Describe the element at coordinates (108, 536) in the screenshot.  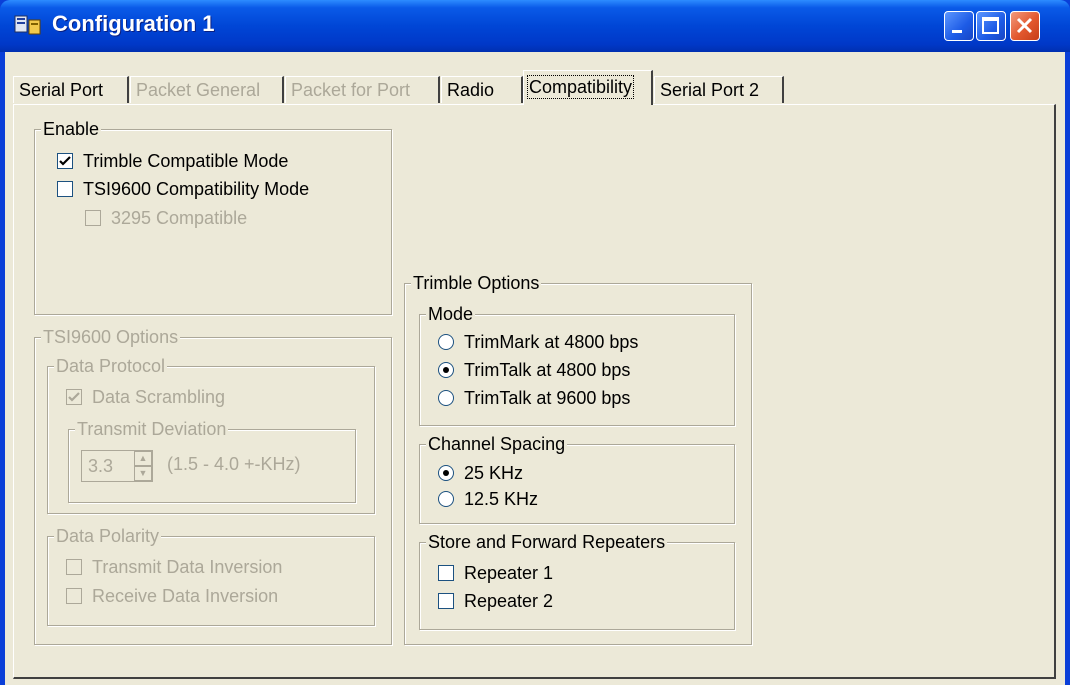
I see `data-polarity-legend: Data Polarity` at that location.